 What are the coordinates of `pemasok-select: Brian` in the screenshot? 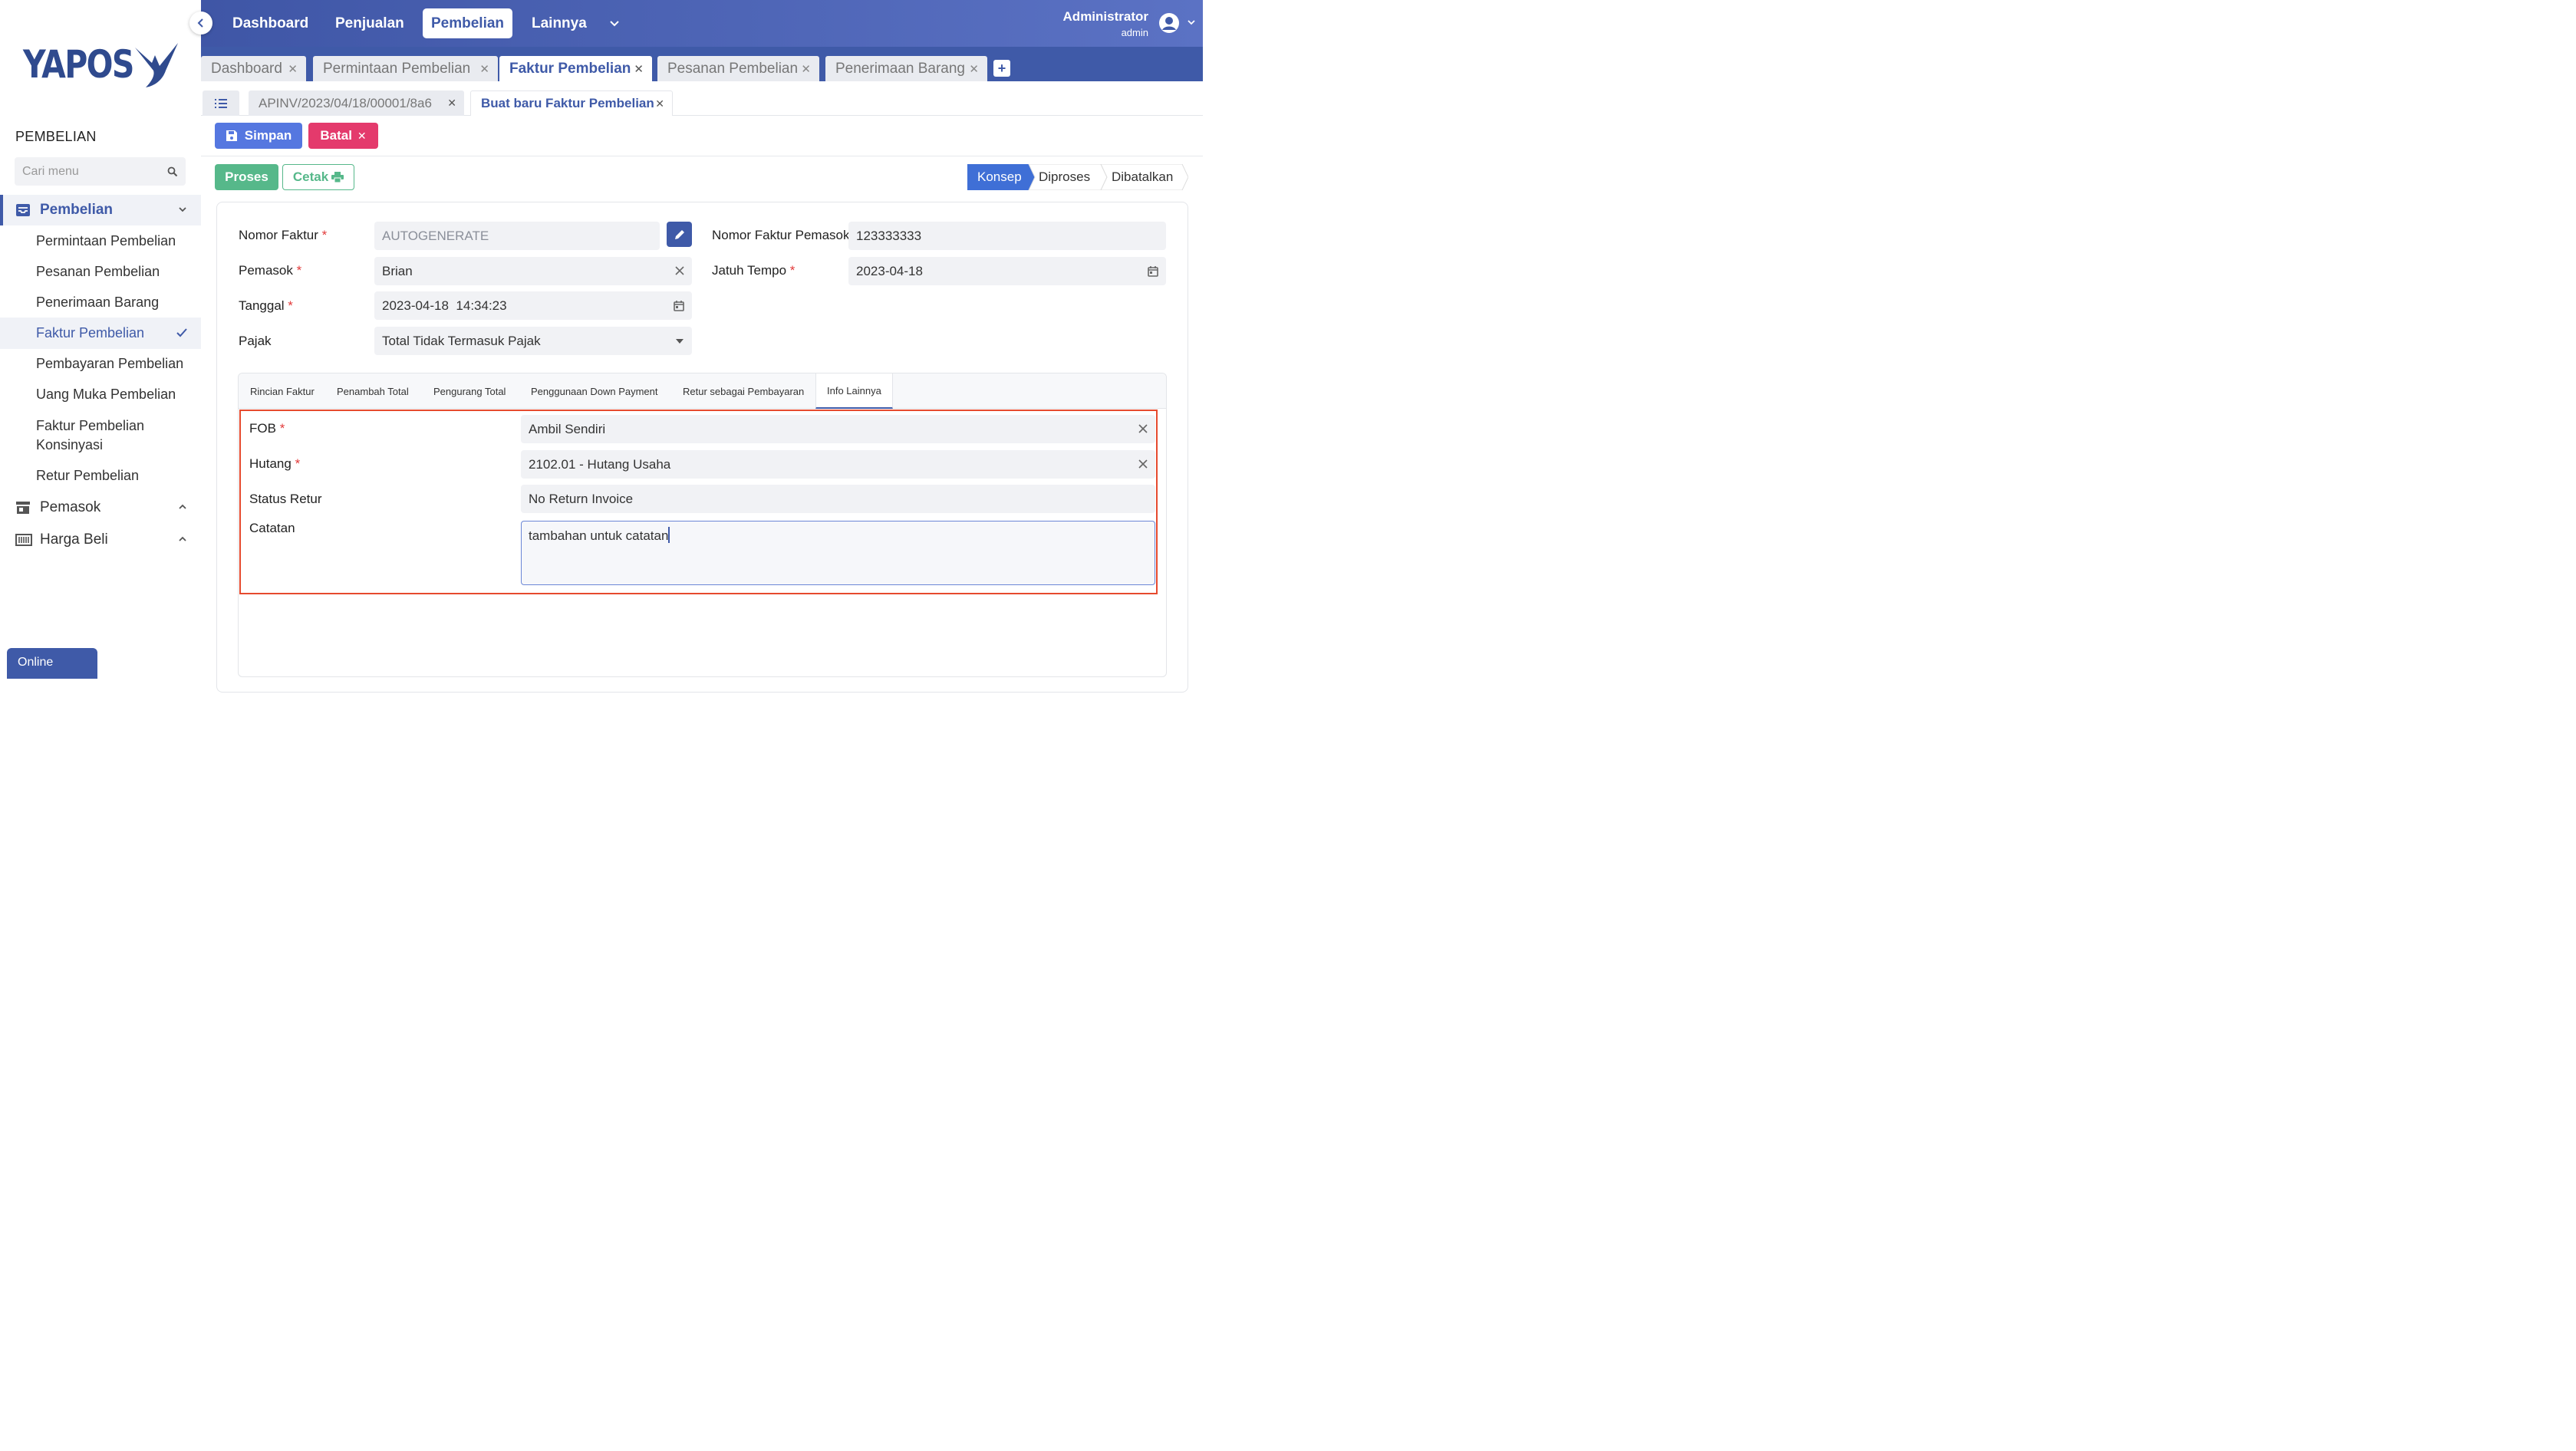 It's located at (533, 271).